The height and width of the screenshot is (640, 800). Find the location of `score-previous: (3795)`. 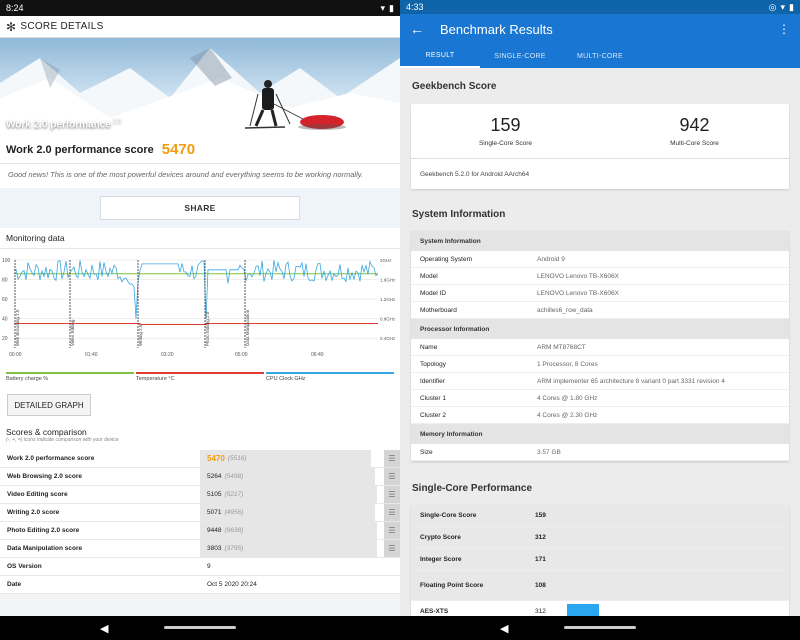

score-previous: (3795) is located at coordinates (234, 548).